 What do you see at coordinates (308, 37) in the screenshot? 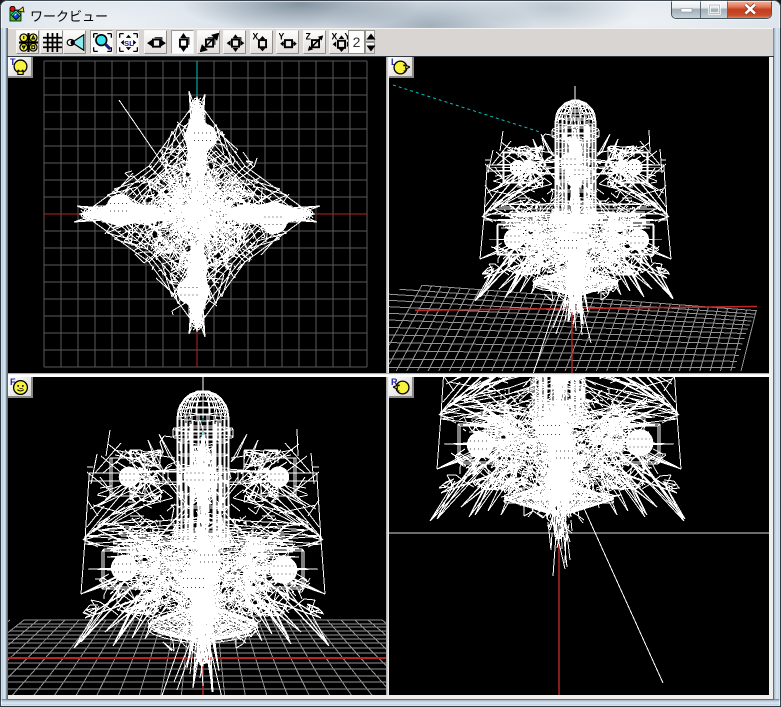
I see `svg-text: Z` at bounding box center [308, 37].